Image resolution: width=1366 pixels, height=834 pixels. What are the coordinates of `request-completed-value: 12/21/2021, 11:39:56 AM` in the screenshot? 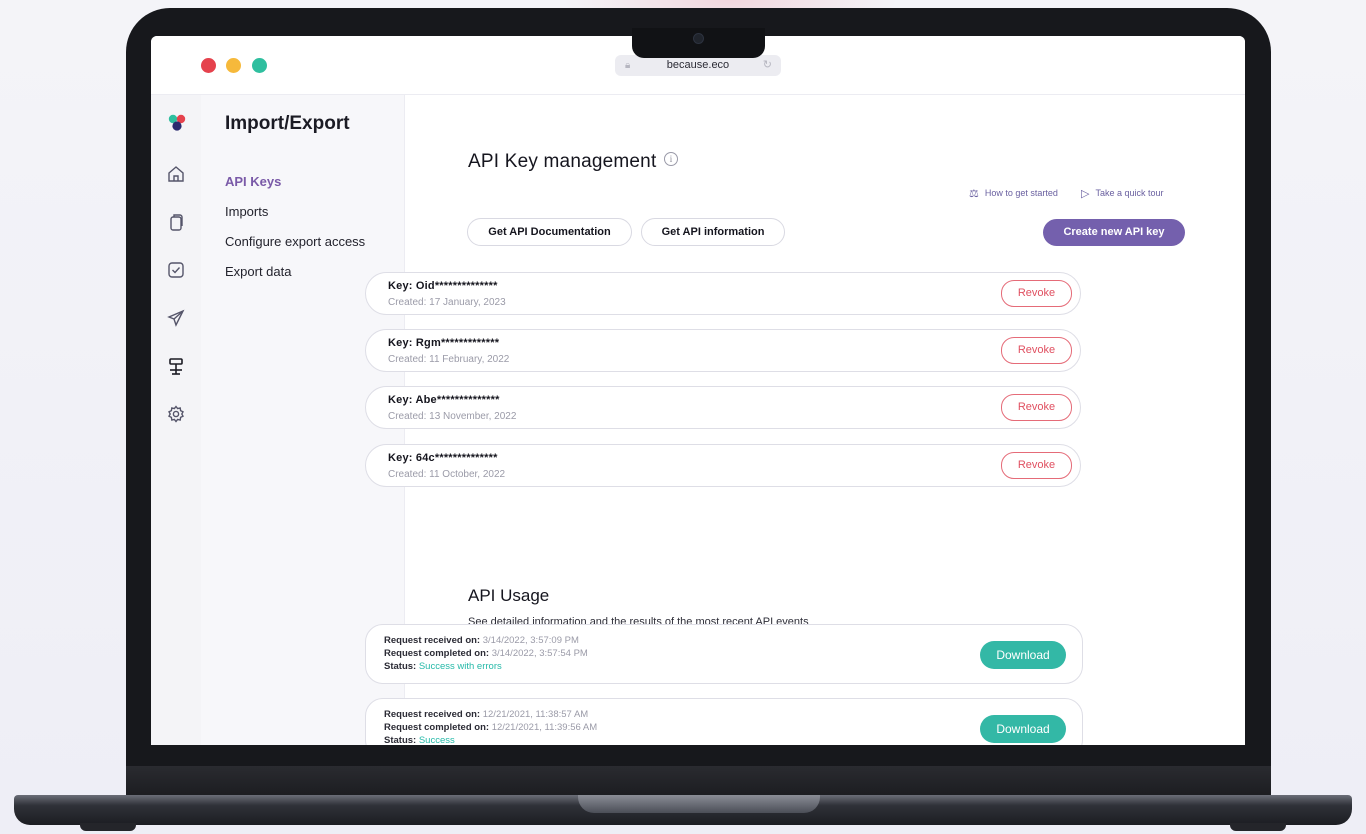 It's located at (544, 727).